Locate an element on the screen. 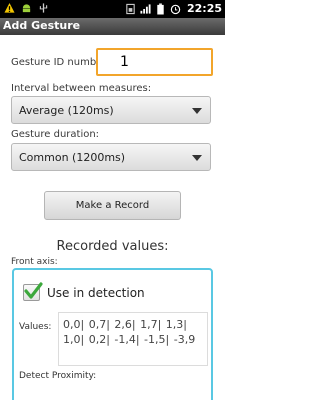 The height and width of the screenshot is (400, 320). make-record-button: Make a Record is located at coordinates (112, 205).